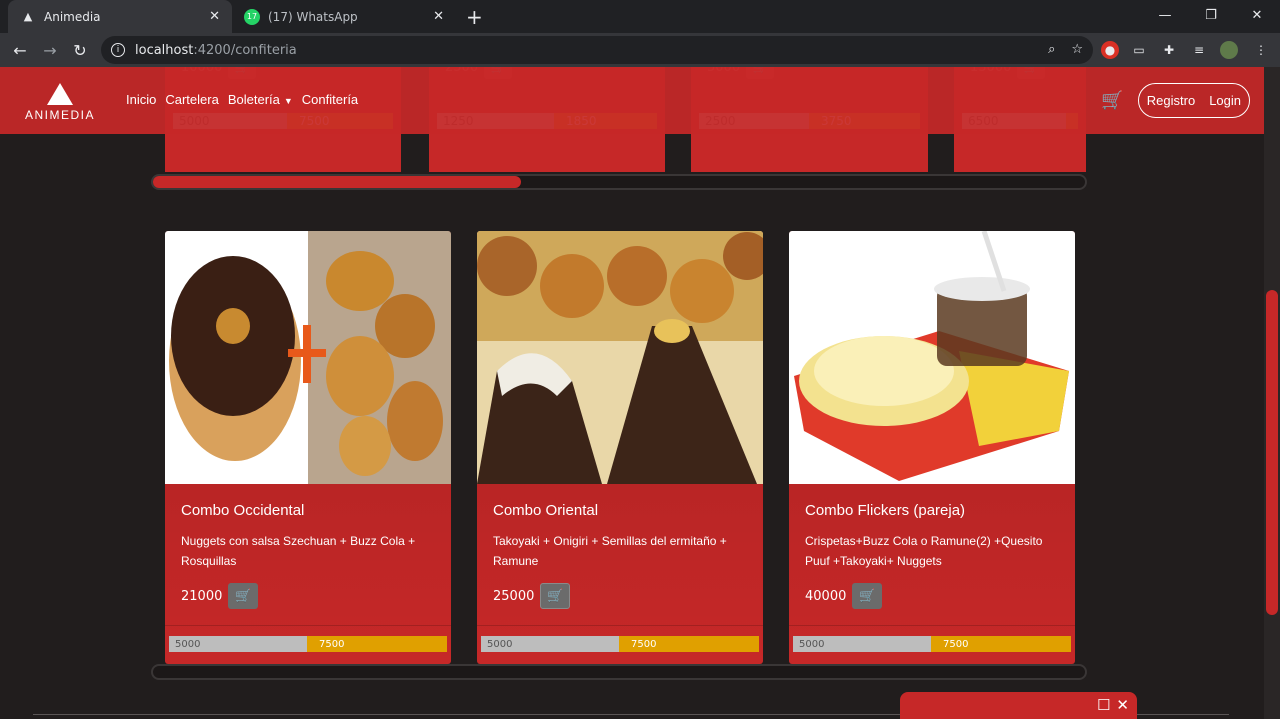  I want to click on minimize-icon: —, so click(1165, 15).